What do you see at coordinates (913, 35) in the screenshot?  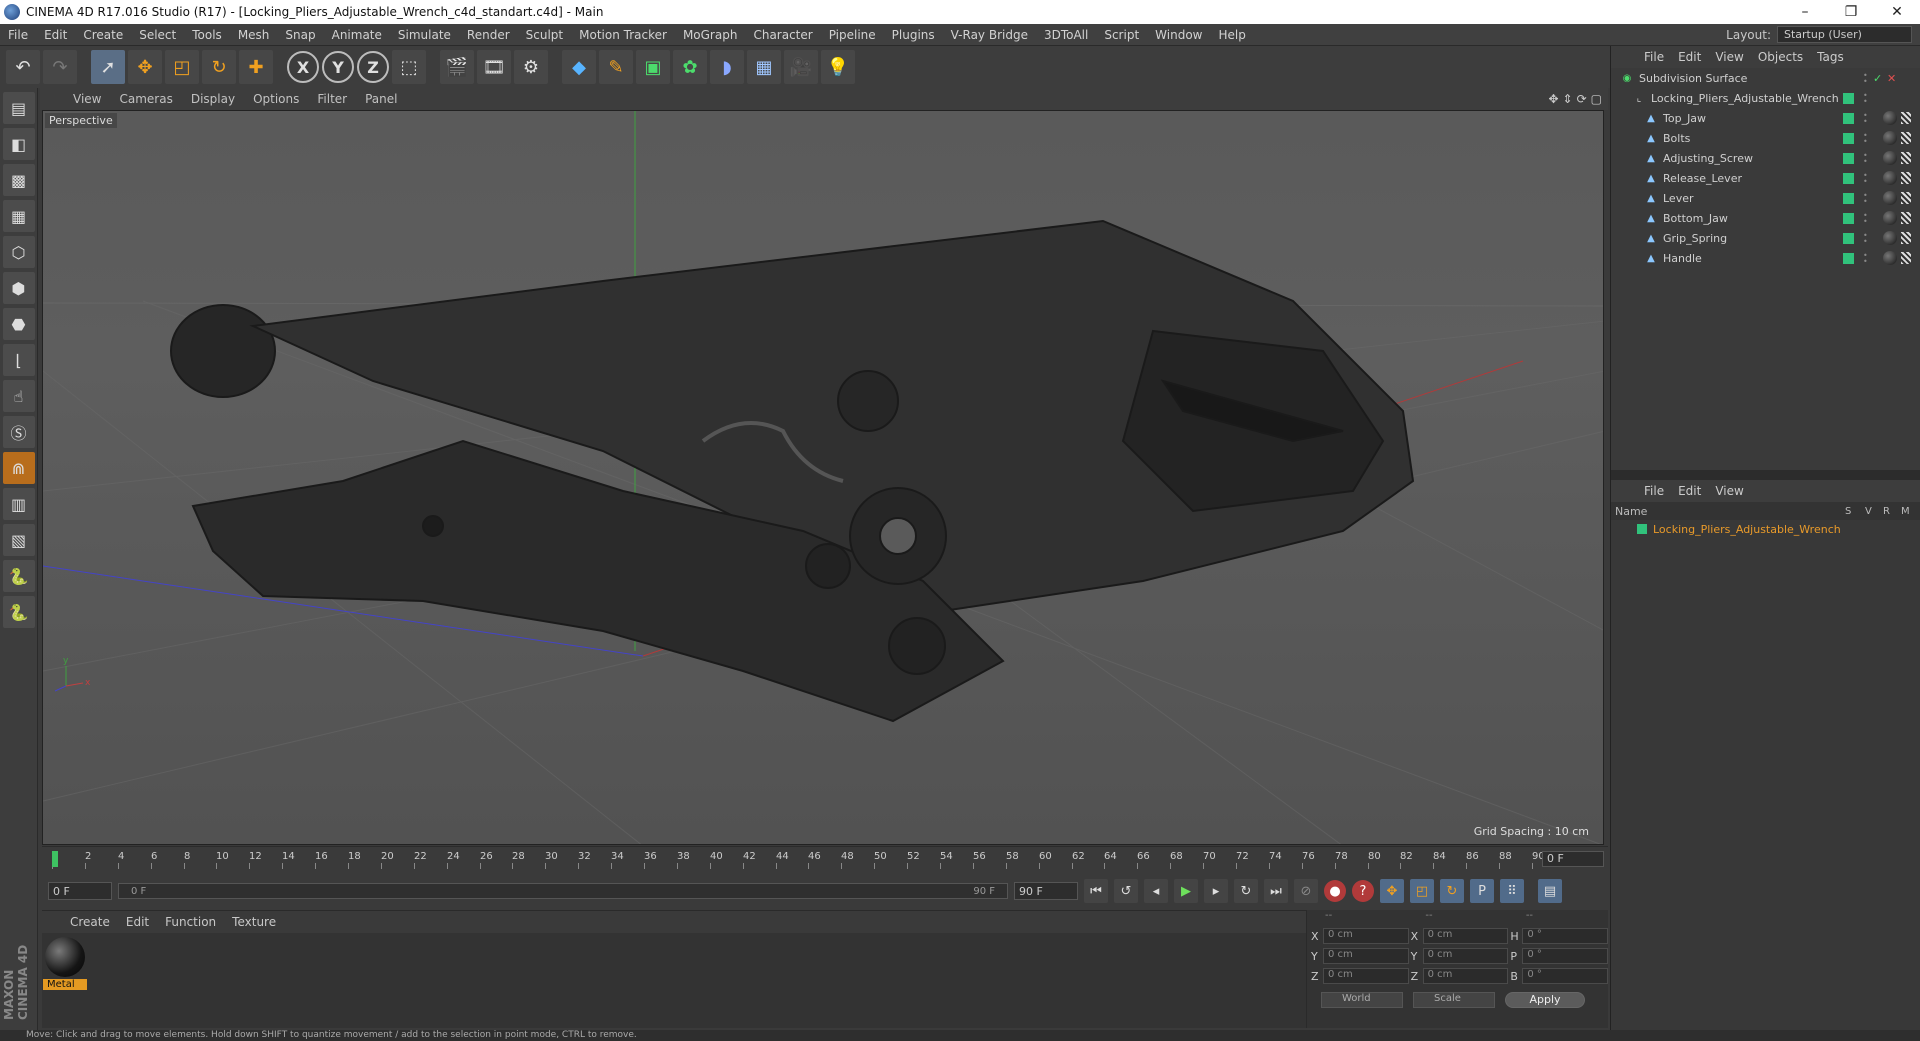 I see `menu-plugins: Plugins` at bounding box center [913, 35].